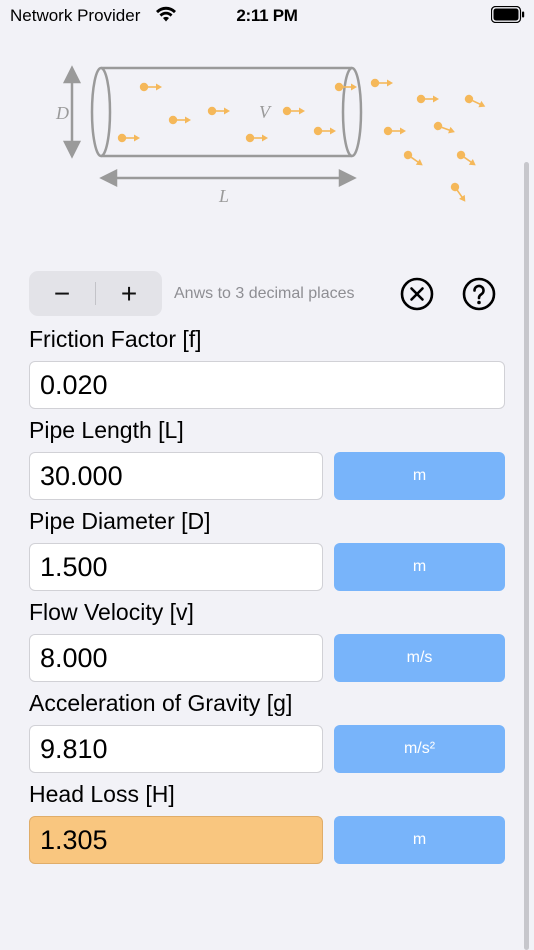 The image size is (534, 950). I want to click on pipe-length-label: Pipe Length [L], so click(106, 430).